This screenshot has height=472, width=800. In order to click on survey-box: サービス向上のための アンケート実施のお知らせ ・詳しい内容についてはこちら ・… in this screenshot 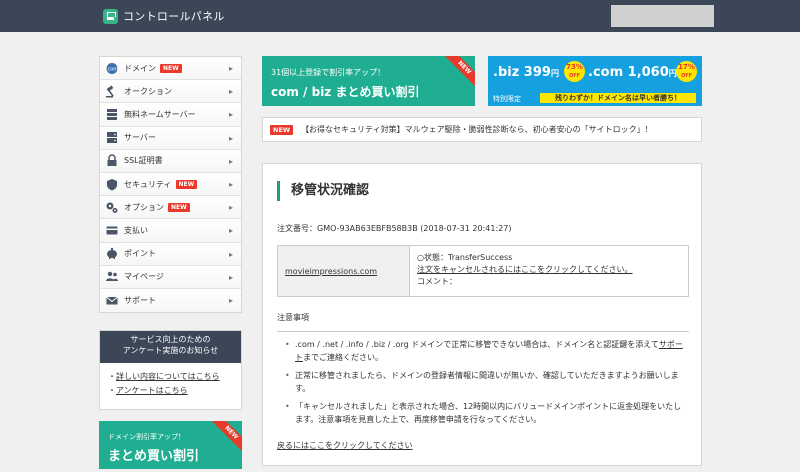, I will do `click(170, 370)`.